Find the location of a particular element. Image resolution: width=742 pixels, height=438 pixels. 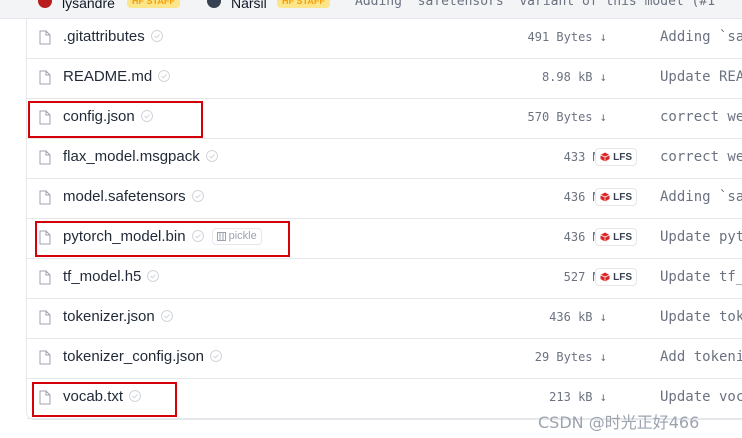

file-size-download: 436 kB ↓ is located at coordinates (578, 317).